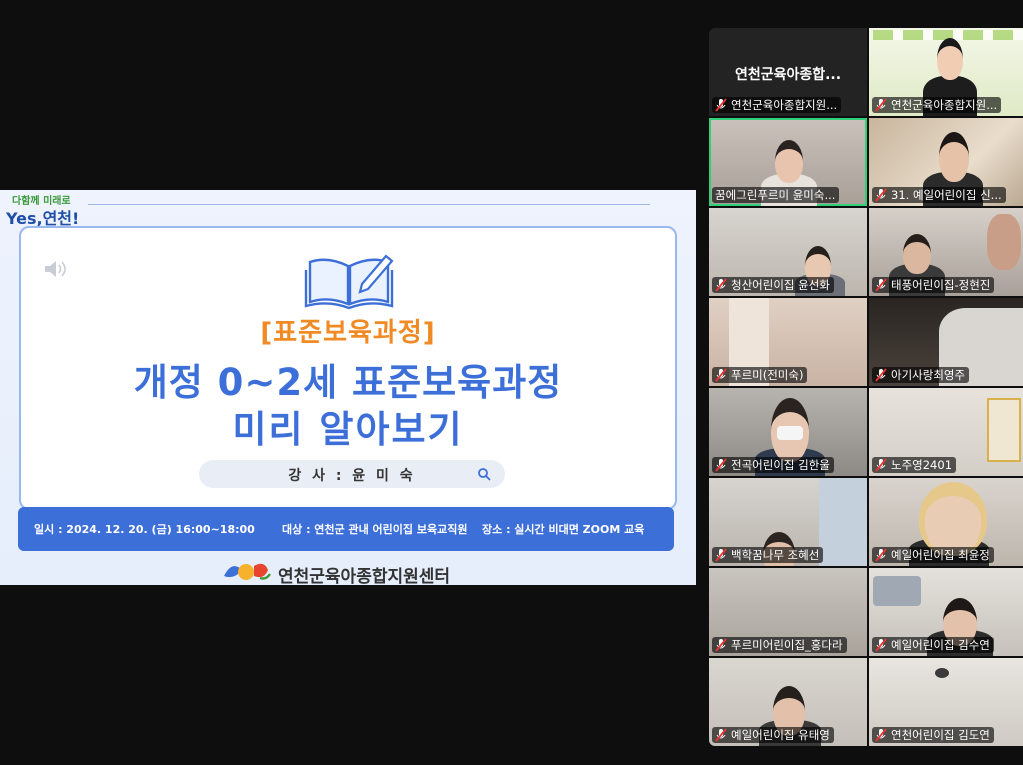 The image size is (1023, 765). What do you see at coordinates (788, 342) in the screenshot?
I see `participant-tile: 푸르미(전미숙)` at bounding box center [788, 342].